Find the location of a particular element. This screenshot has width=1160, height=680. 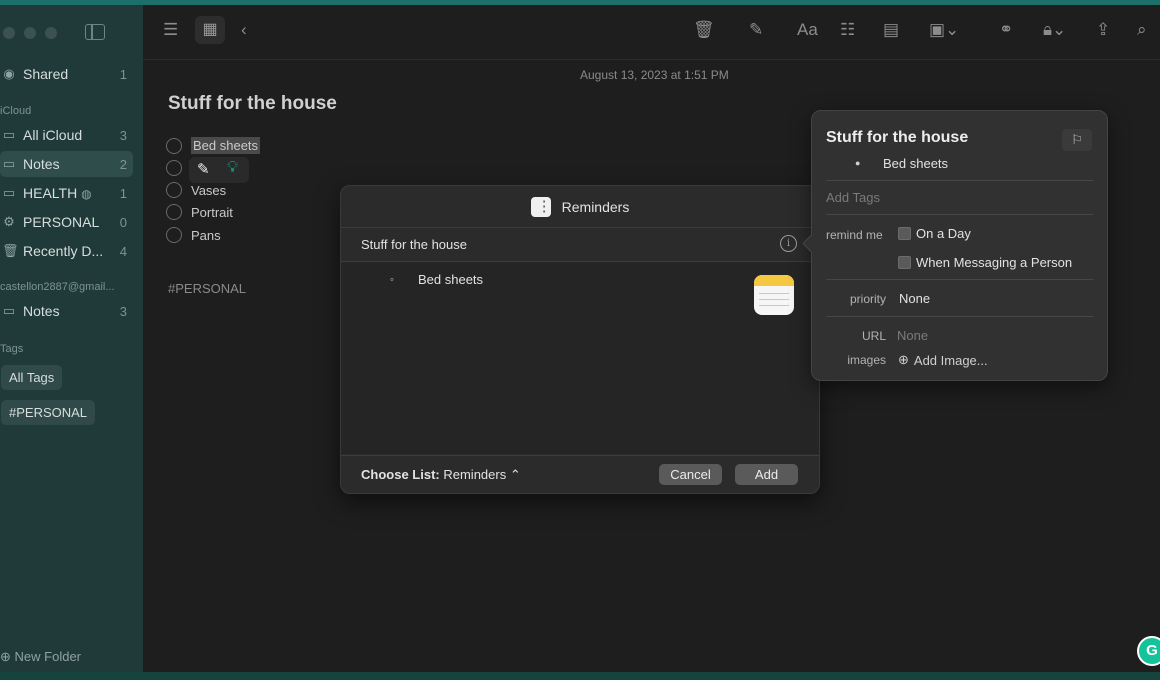

tag-personal: #PERSONAL is located at coordinates (48, 412).